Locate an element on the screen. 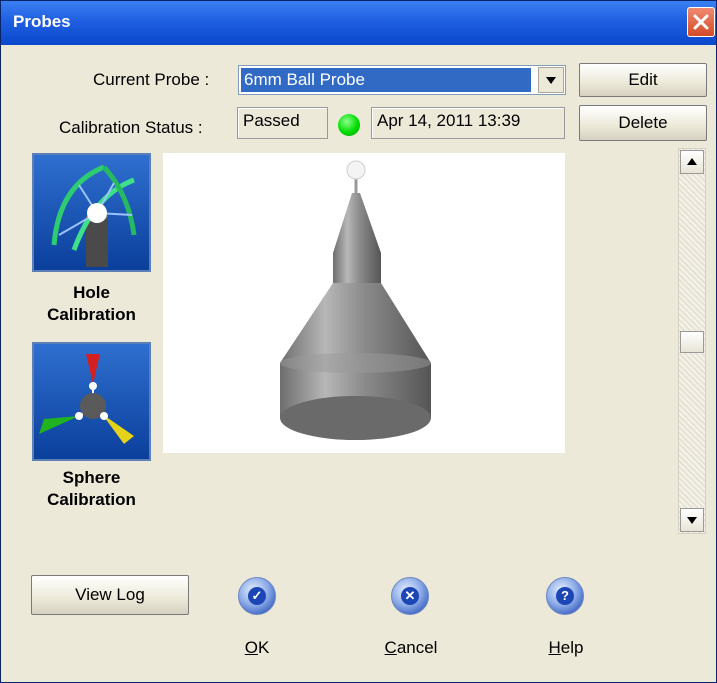 The height and width of the screenshot is (683, 717). calibration-date-field: Apr 14, 2011 13:39 is located at coordinates (468, 123).